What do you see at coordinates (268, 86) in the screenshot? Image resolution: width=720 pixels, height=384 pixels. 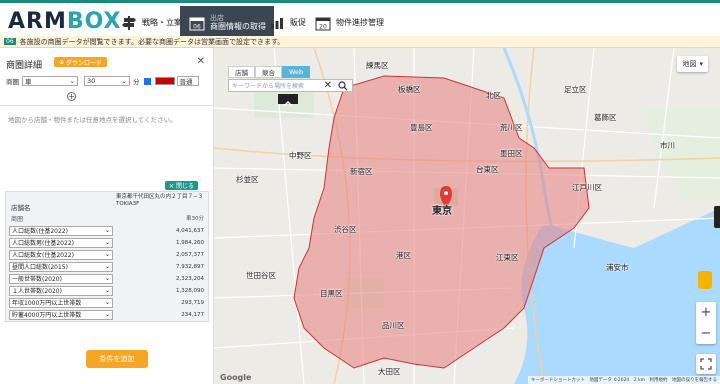 I see `search-placeholder: キーワードから場所を検索` at bounding box center [268, 86].